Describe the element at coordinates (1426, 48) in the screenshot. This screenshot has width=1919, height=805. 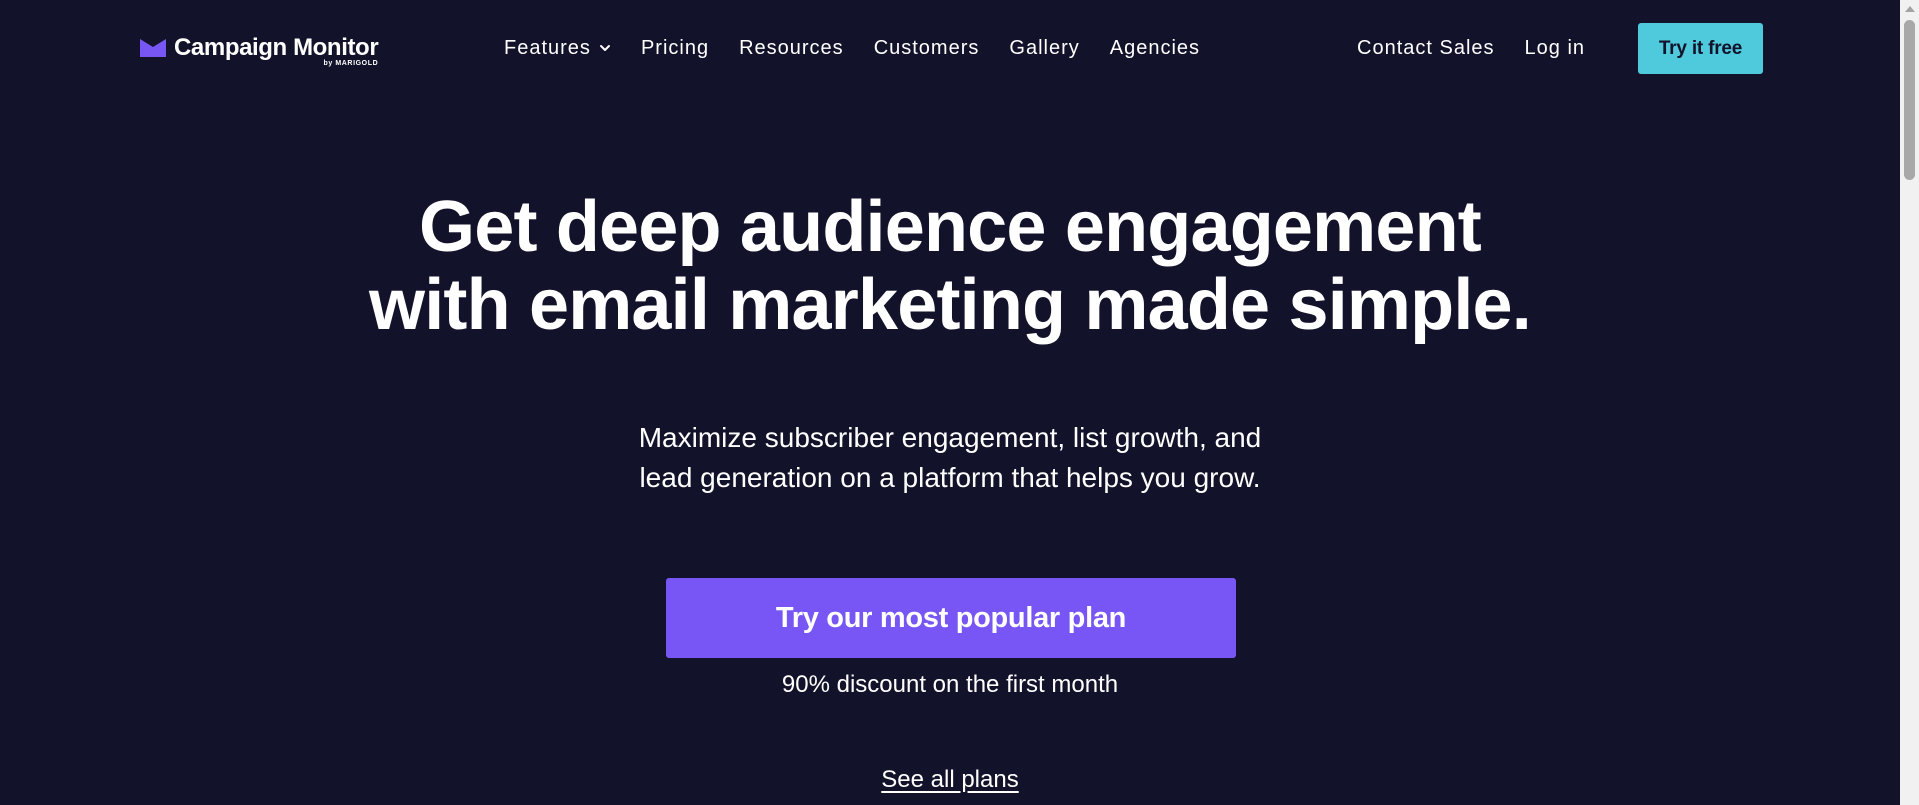
I see `contact-sales-link: Contact Sales` at that location.